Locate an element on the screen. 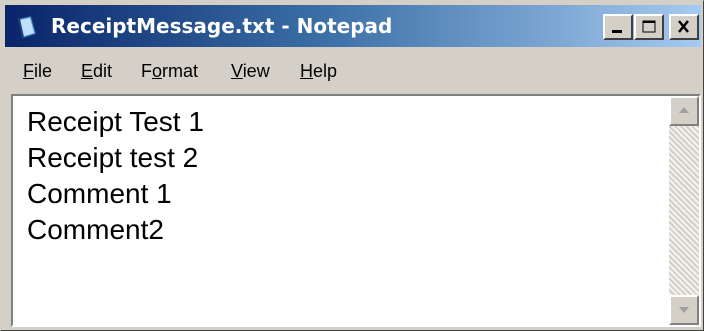 This screenshot has width=704, height=331. arrow-down-icon is located at coordinates (684, 310).